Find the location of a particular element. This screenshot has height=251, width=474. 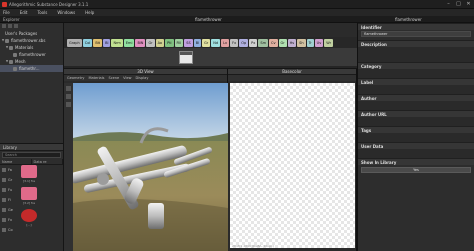

tree-item-users-packages: User's Packages is located at coordinates (31, 33).